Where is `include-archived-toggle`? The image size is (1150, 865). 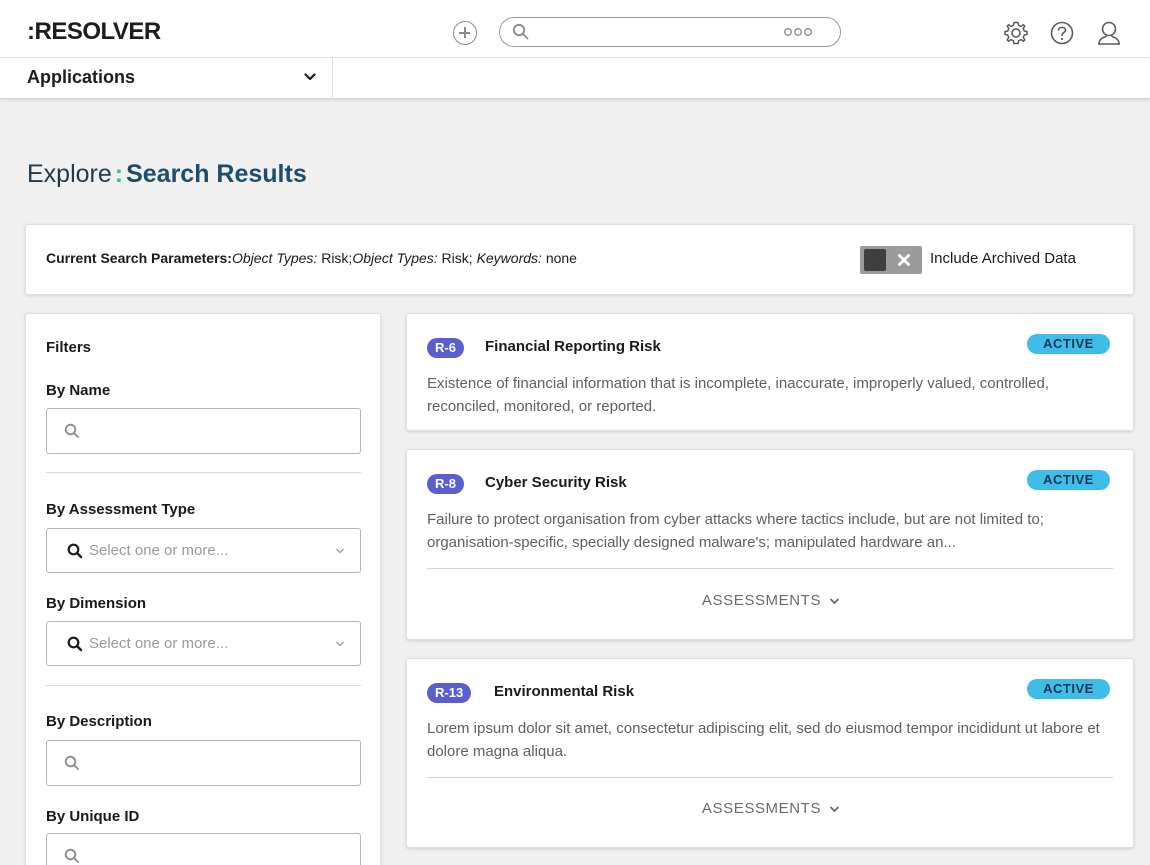
include-archived-toggle is located at coordinates (891, 260).